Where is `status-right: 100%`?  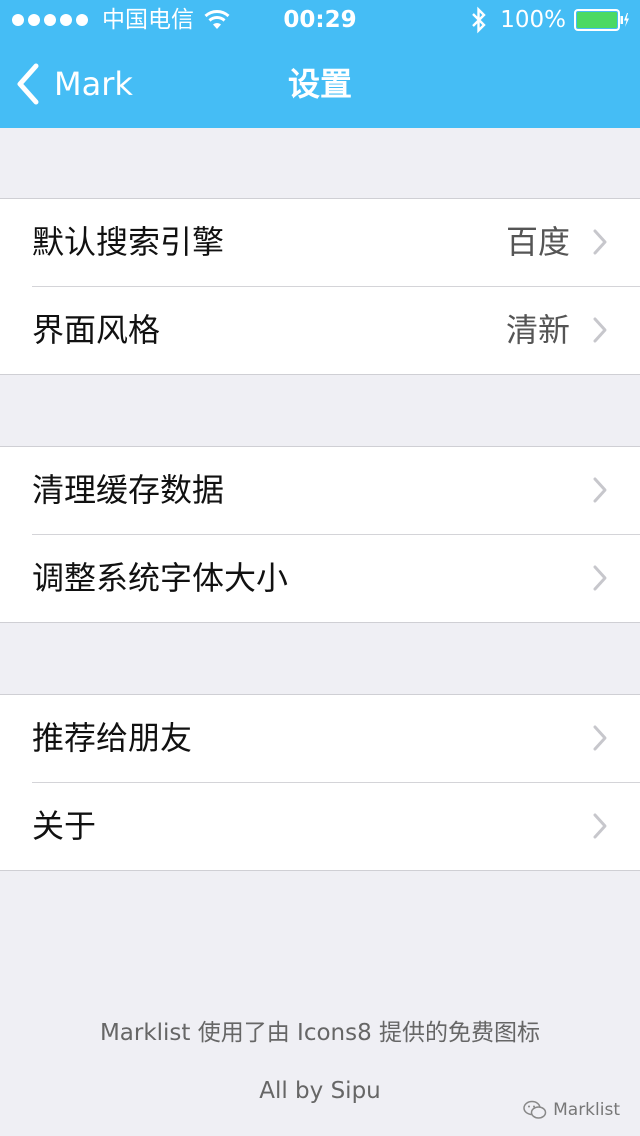 status-right: 100% is located at coordinates (550, 20).